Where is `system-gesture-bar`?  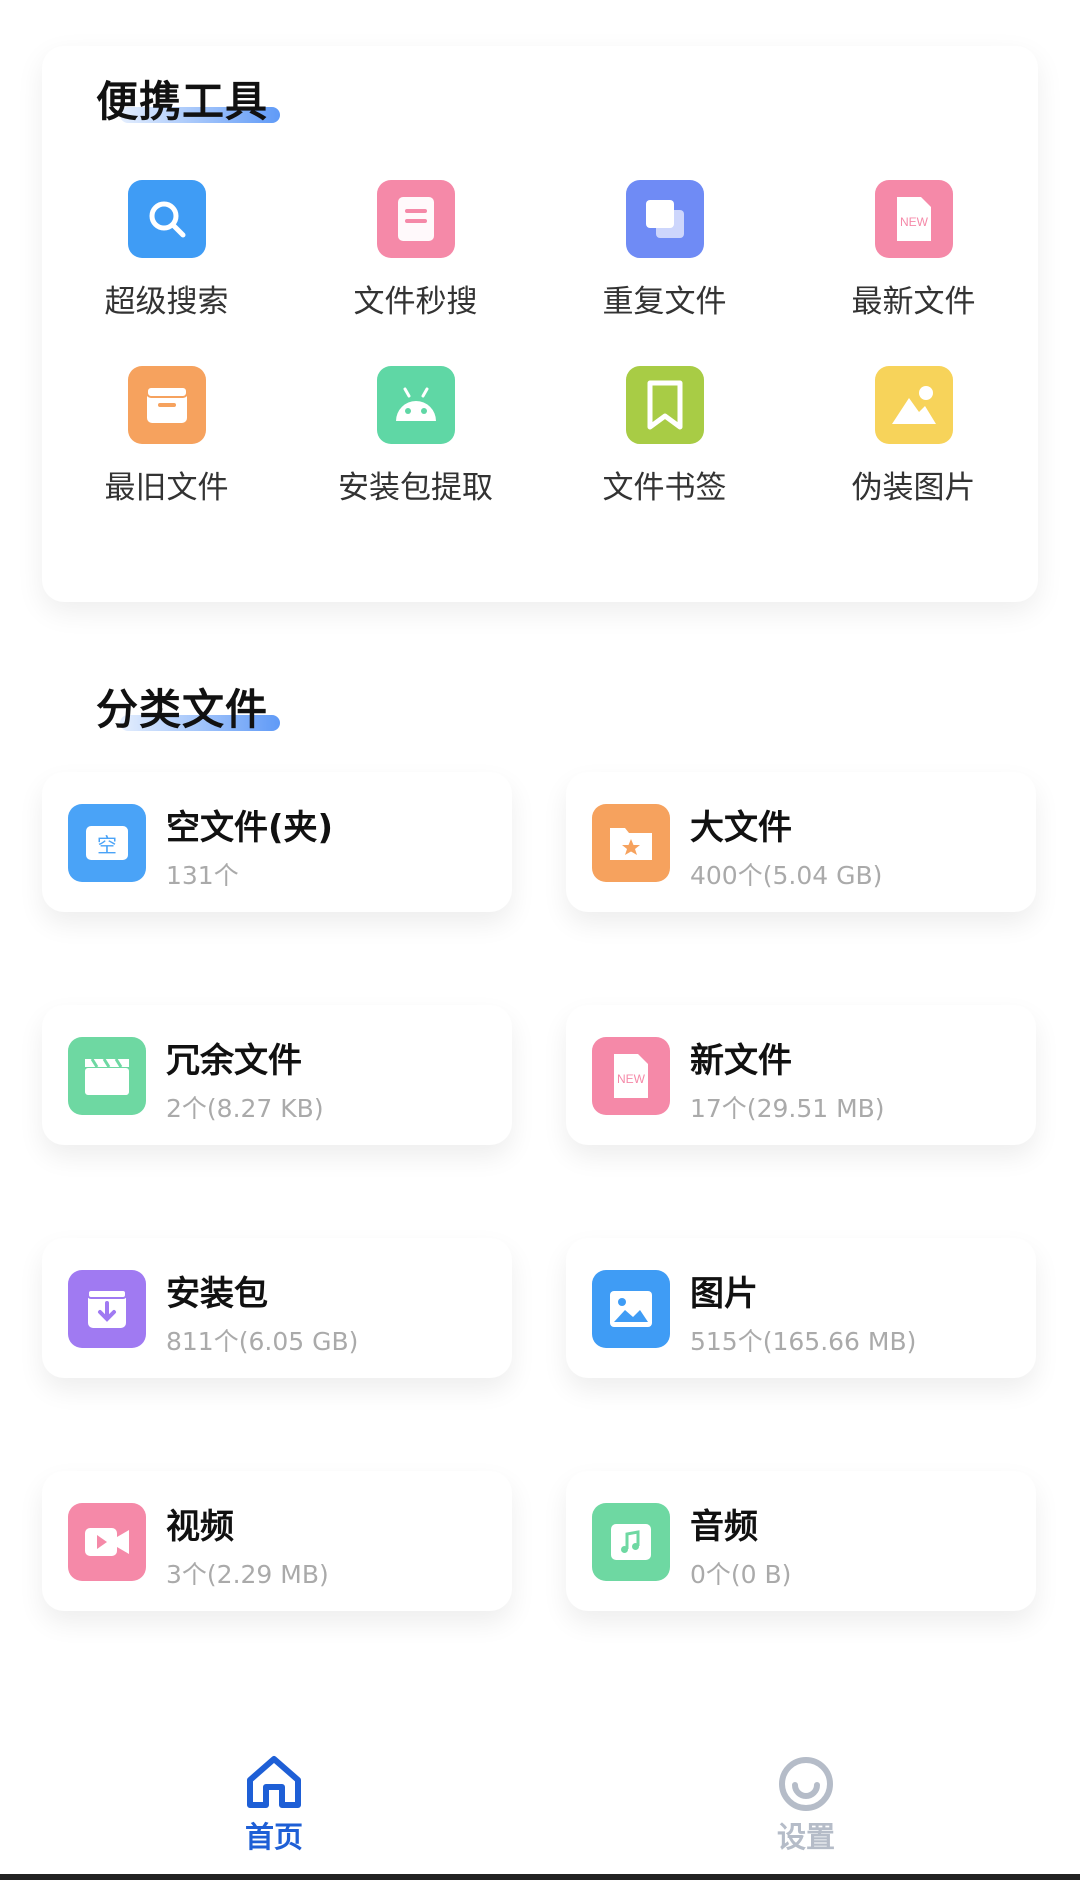 system-gesture-bar is located at coordinates (540, 1877).